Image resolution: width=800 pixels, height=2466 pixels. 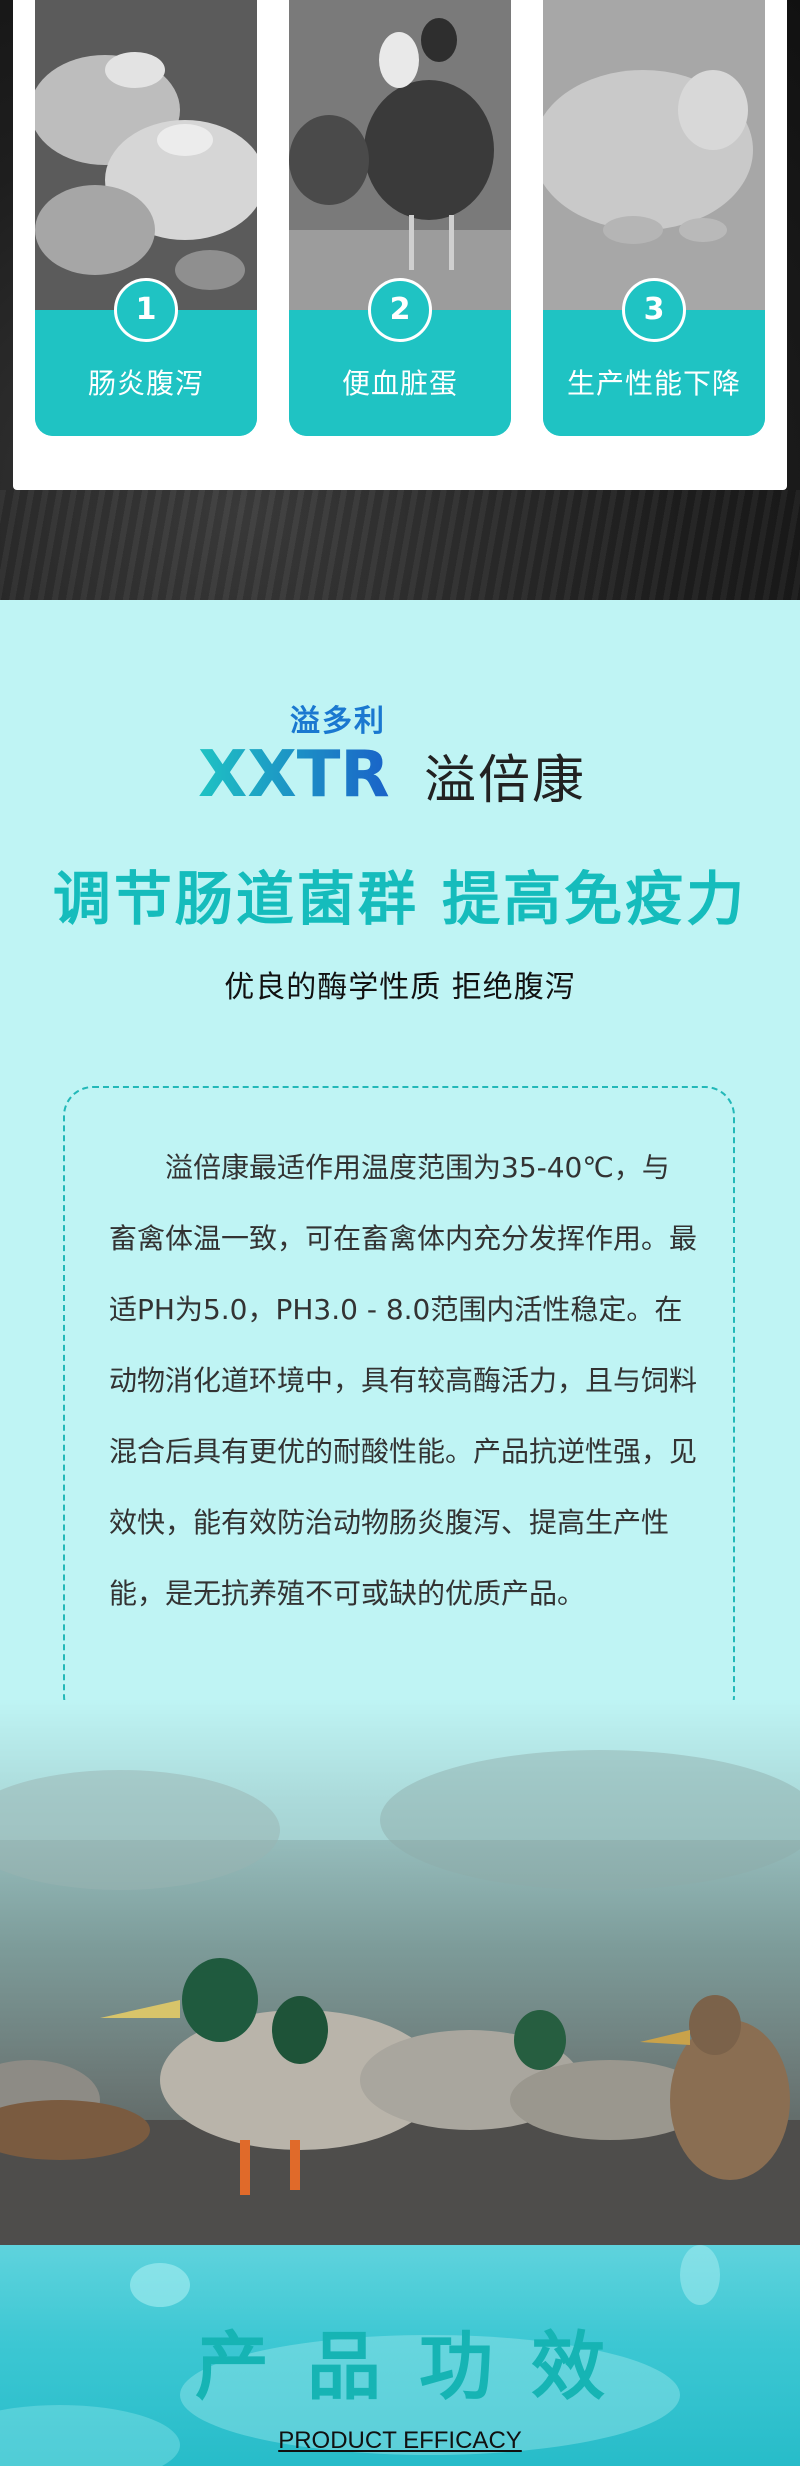 I want to click on sick-pig-photo, so click(x=654, y=155).